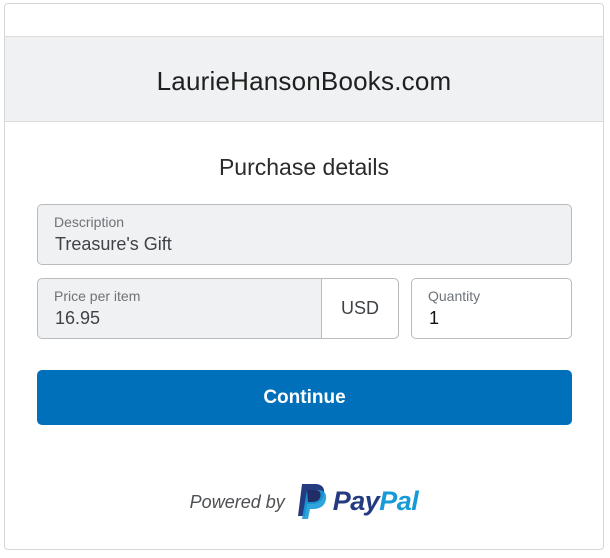  I want to click on paypal-wordmark: PayPal, so click(376, 501).